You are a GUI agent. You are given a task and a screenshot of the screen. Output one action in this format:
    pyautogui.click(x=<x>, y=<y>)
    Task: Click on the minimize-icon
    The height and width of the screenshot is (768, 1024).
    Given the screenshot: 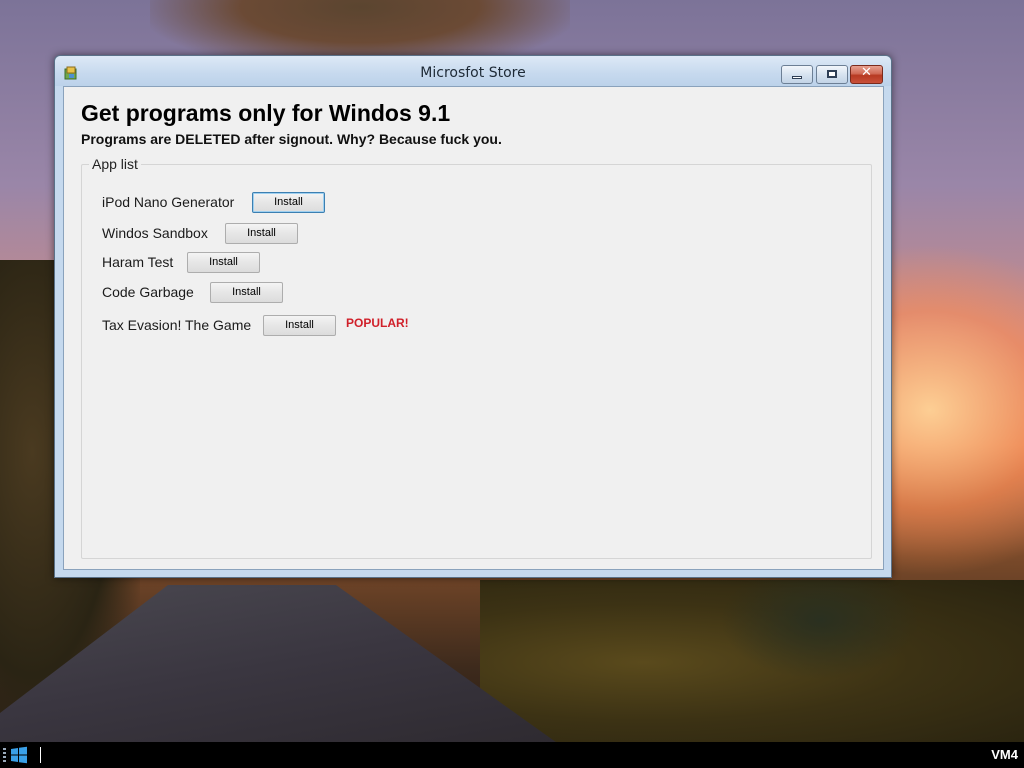 What is the action you would take?
    pyautogui.click(x=797, y=77)
    